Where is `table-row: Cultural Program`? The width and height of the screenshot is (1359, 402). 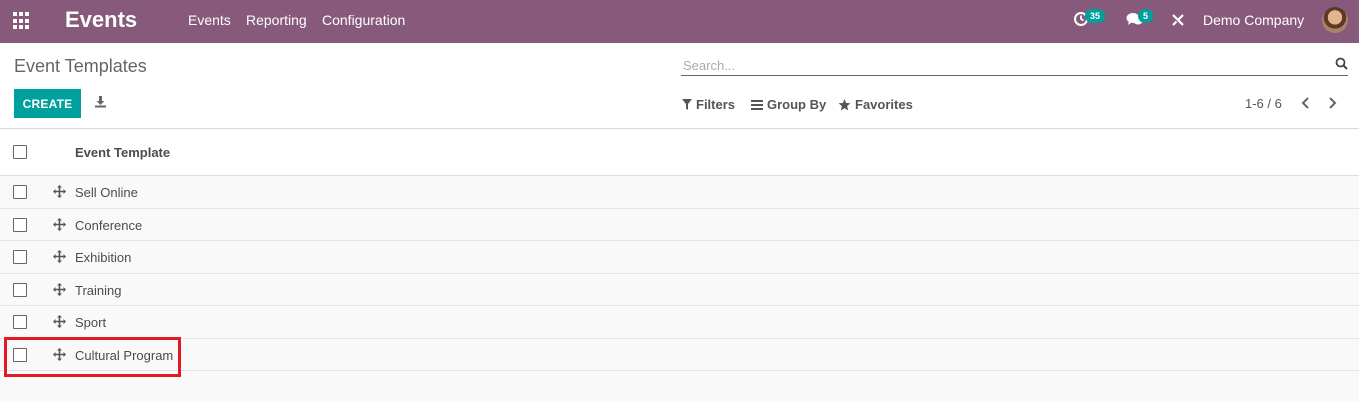 table-row: Cultural Program is located at coordinates (679, 354).